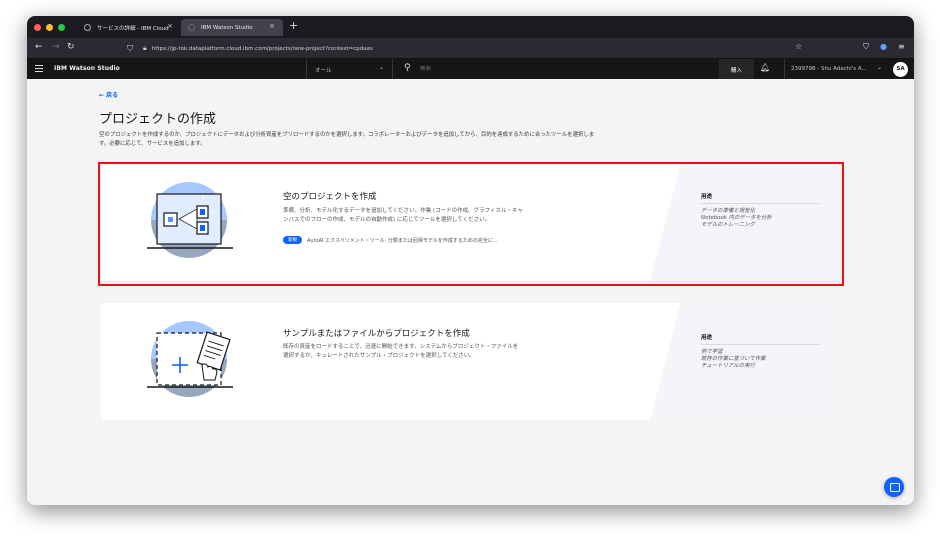 Image resolution: width=940 pixels, height=540 pixels. What do you see at coordinates (227, 27) in the screenshot?
I see `tab-label: IBM Watson Studio` at bounding box center [227, 27].